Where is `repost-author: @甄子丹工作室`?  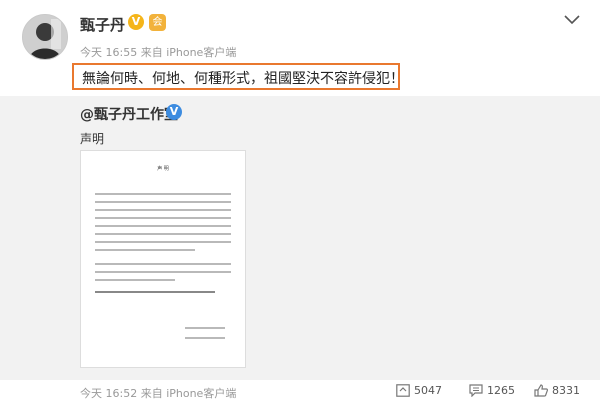 repost-author: @甄子丹工作室 is located at coordinates (129, 114).